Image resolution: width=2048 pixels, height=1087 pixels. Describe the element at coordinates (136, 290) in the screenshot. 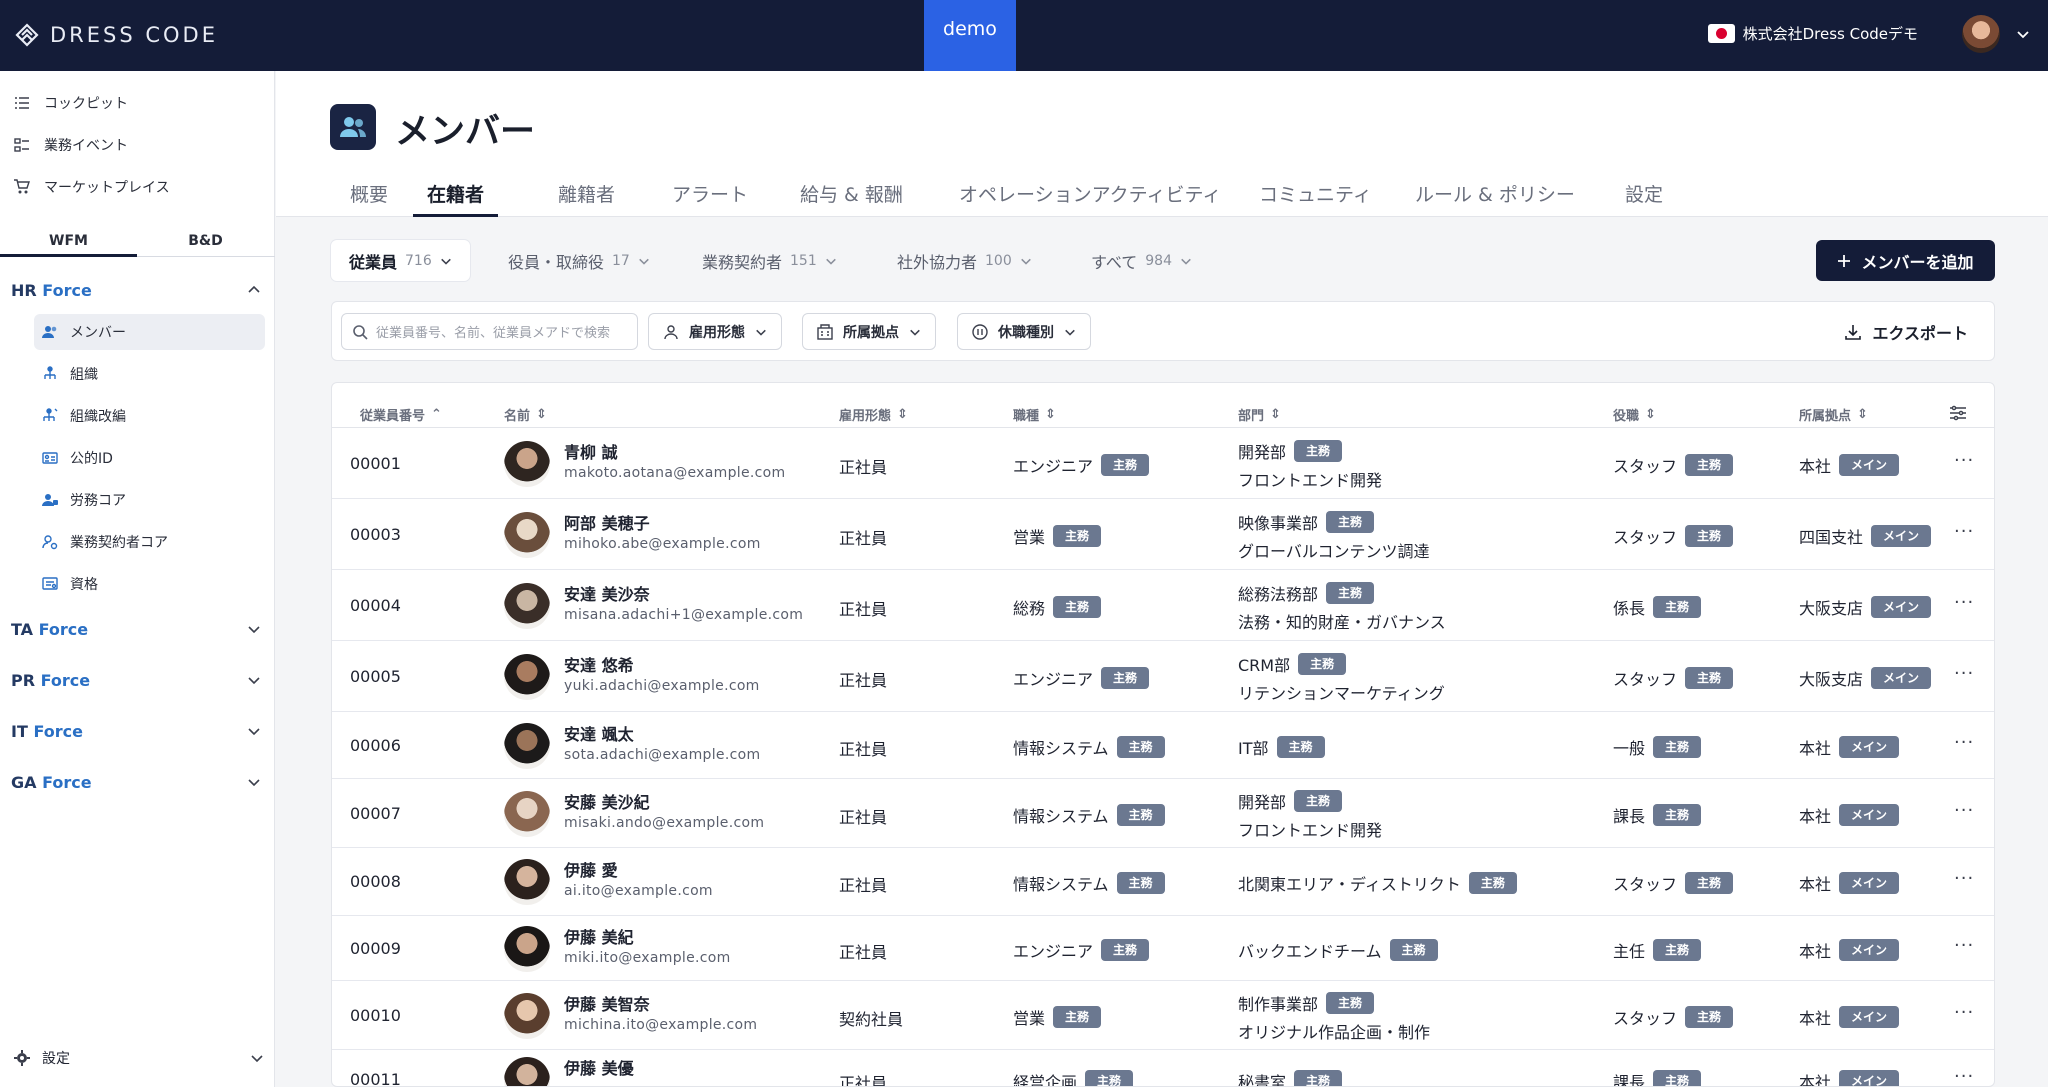

I see `group-hr-force: HR Force` at that location.